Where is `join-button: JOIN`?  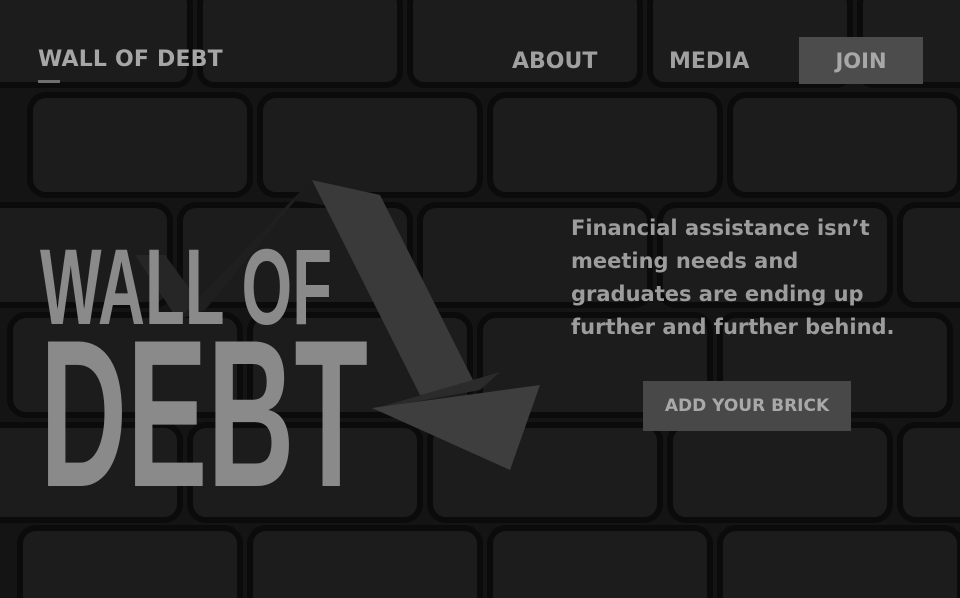
join-button: JOIN is located at coordinates (861, 60).